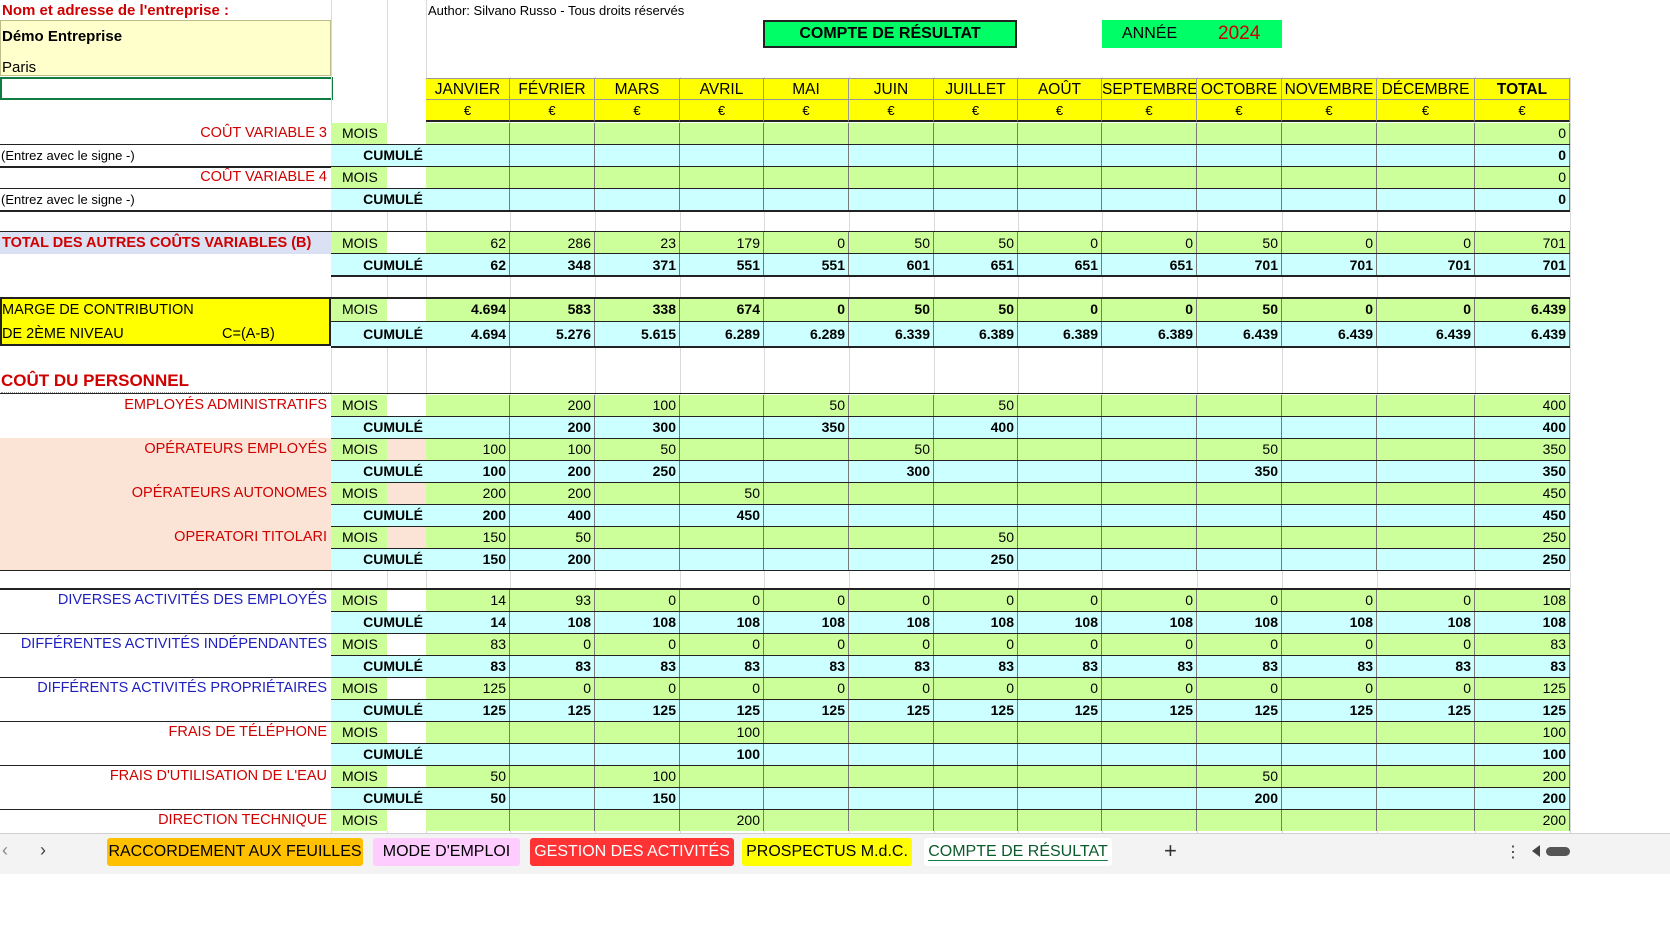 This screenshot has width=1670, height=933. I want to click on div_emp-cumule-5: 108, so click(891, 622).